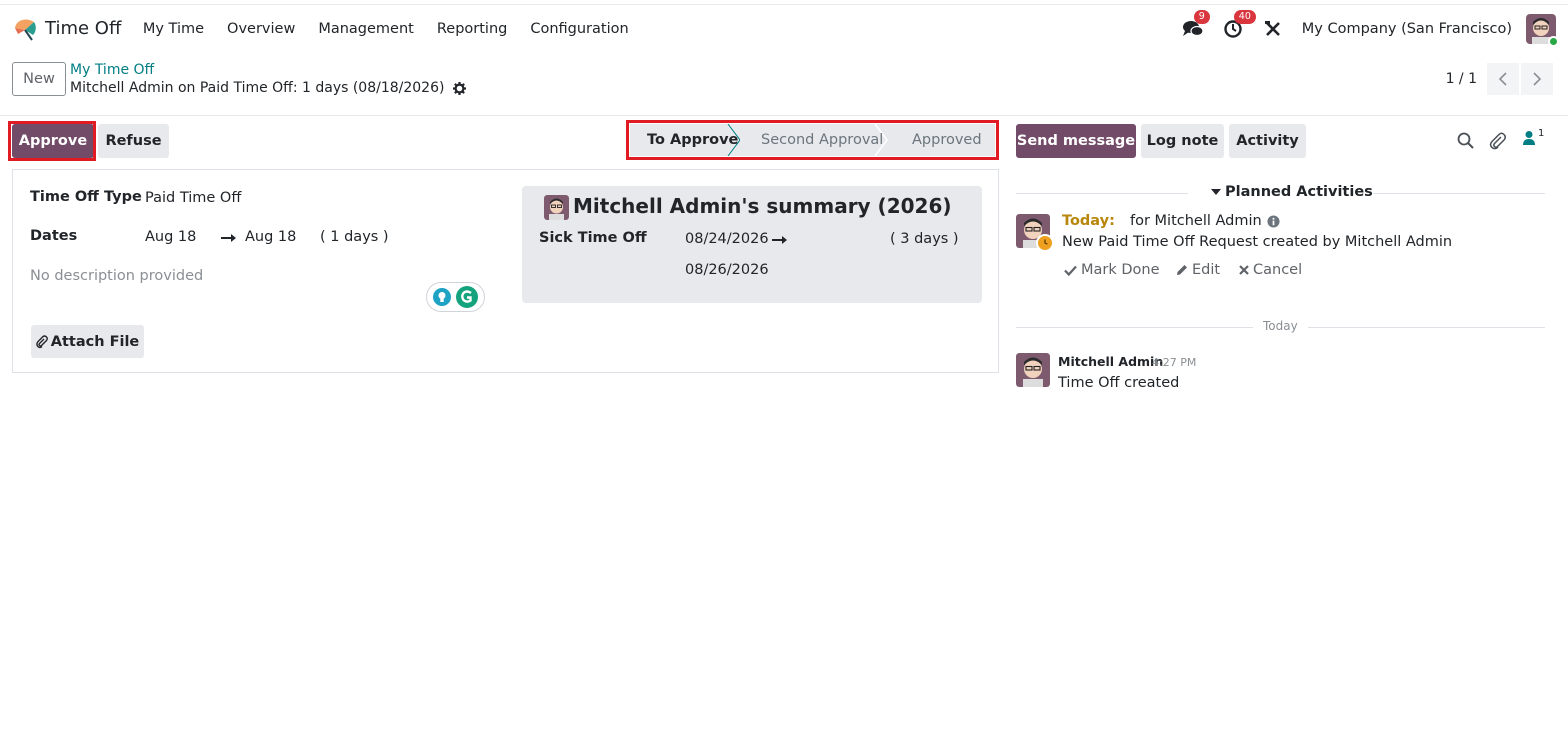 Image resolution: width=1568 pixels, height=733 pixels. Describe the element at coordinates (784, 115) in the screenshot. I see `control-panel-divider` at that location.